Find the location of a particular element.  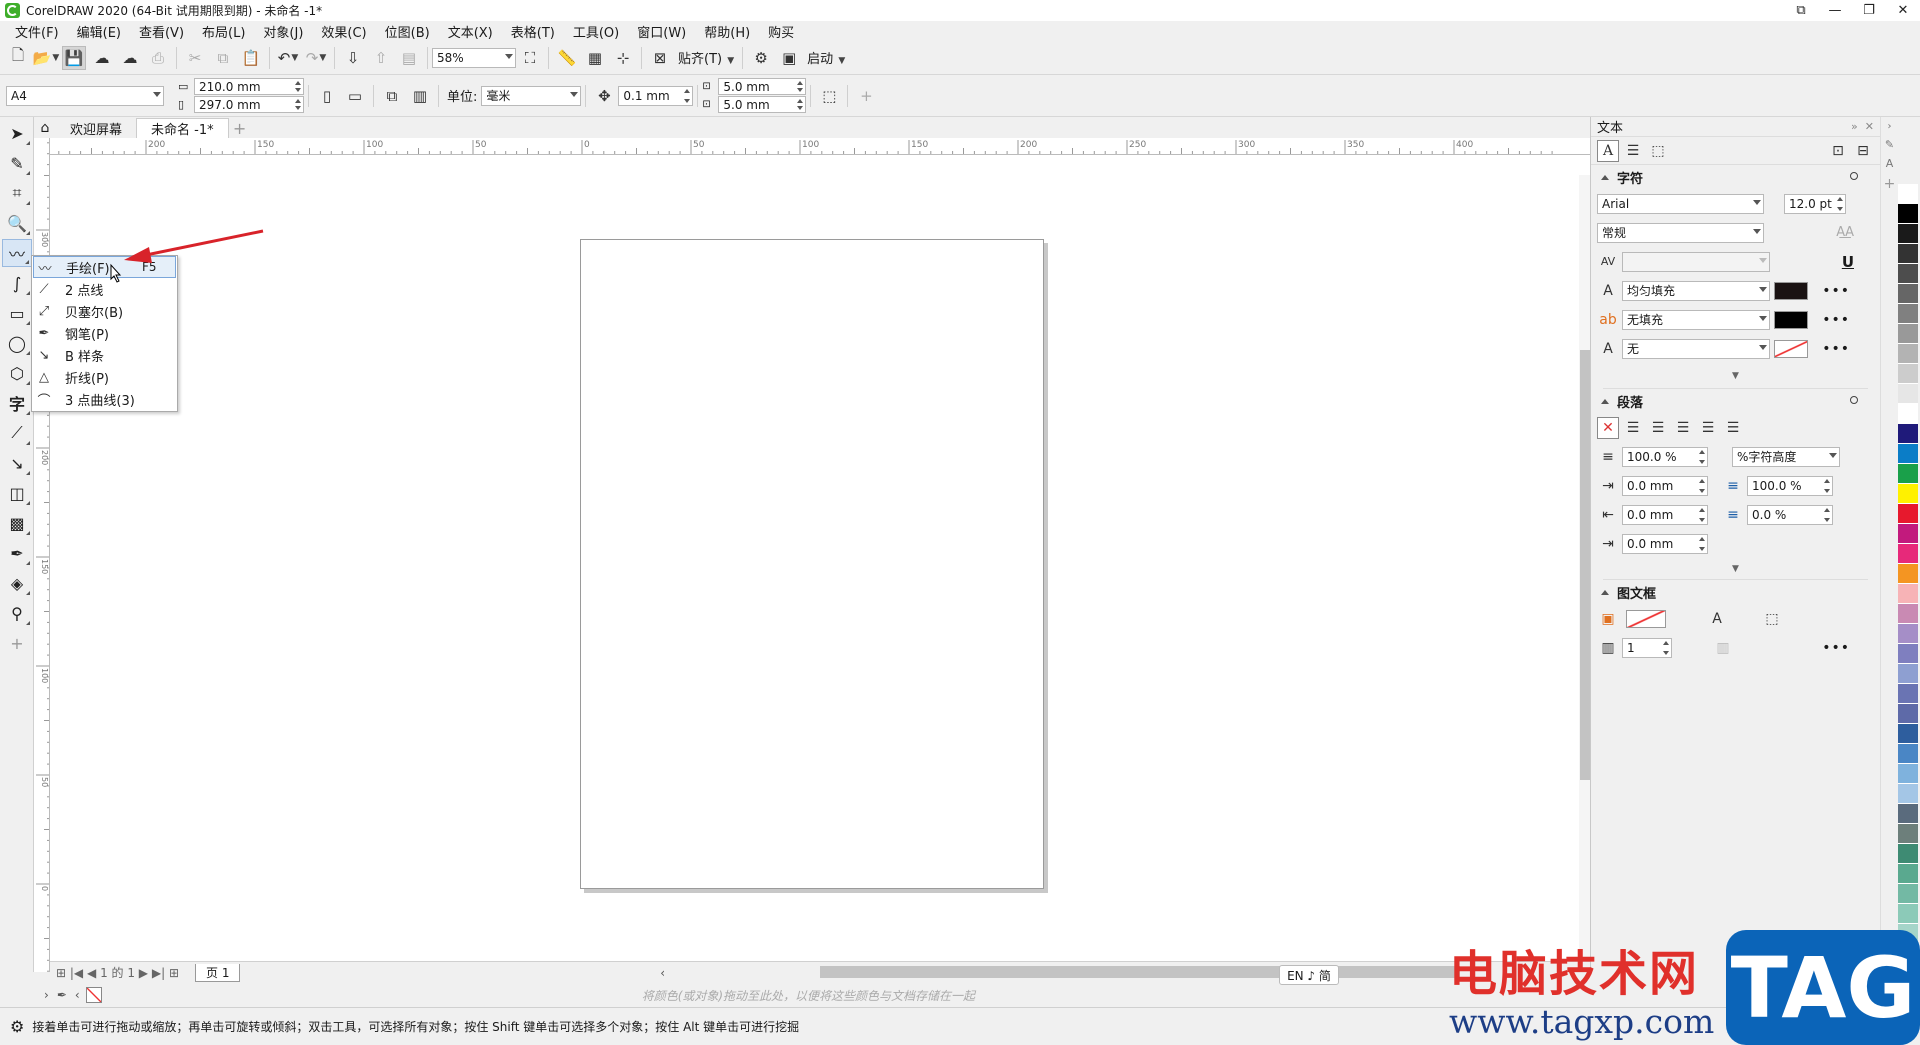

minimize-button: — is located at coordinates (1835, 10).